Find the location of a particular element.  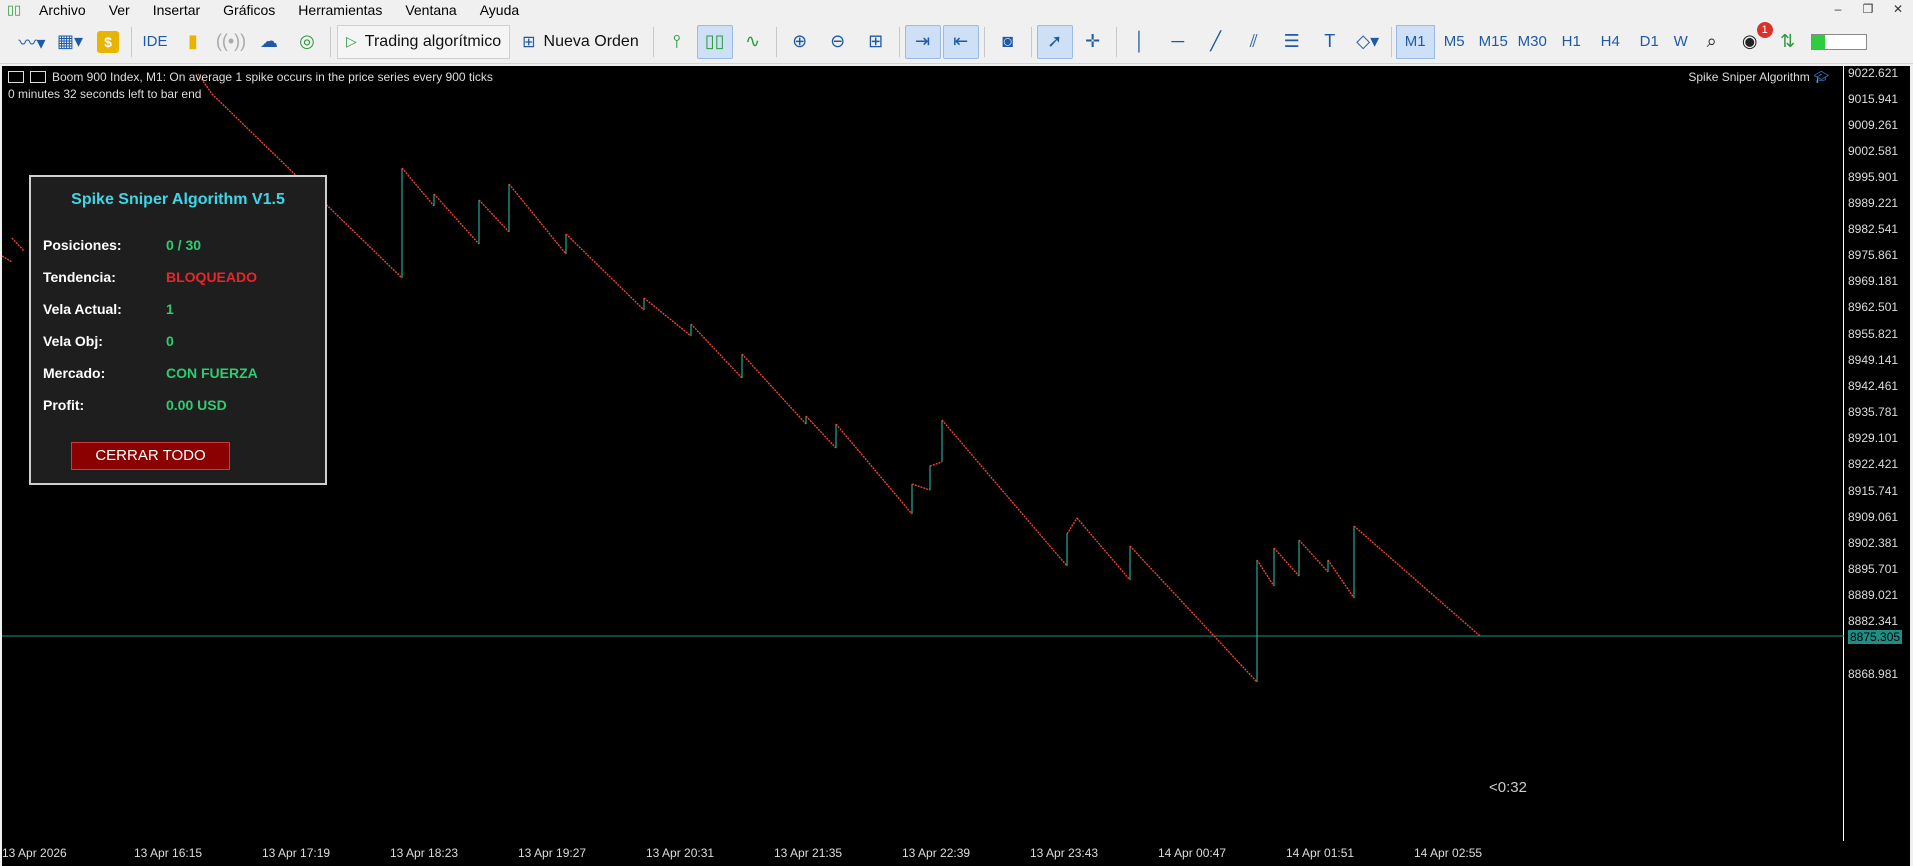

minimize-icon: – is located at coordinates (1838, 10).